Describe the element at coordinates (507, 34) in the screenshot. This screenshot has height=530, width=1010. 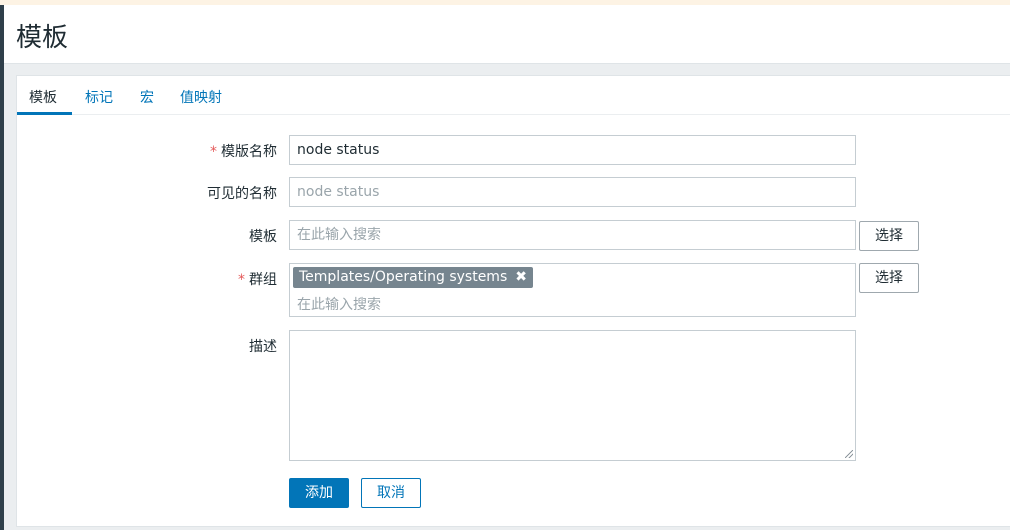
I see `page-header: 模板` at that location.